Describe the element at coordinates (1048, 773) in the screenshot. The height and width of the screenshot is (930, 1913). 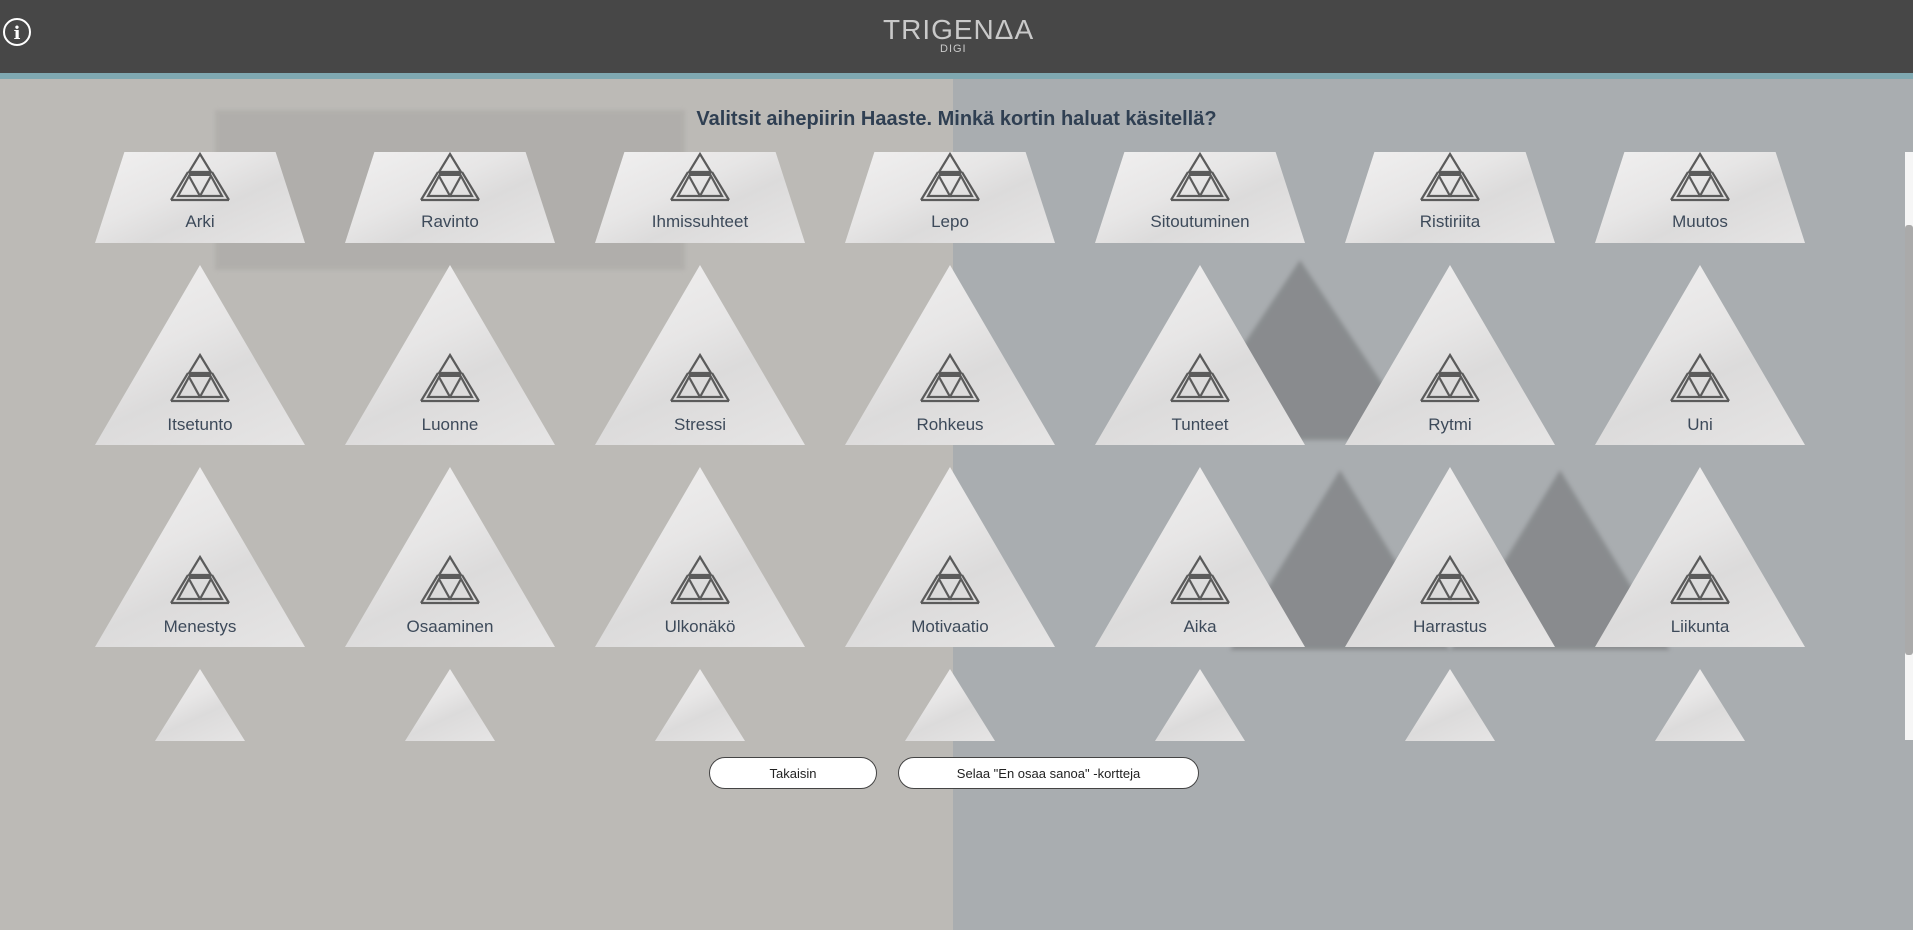
I see `browse-cards-button: Selaa "En osaa sanoa" -kortteja` at that location.